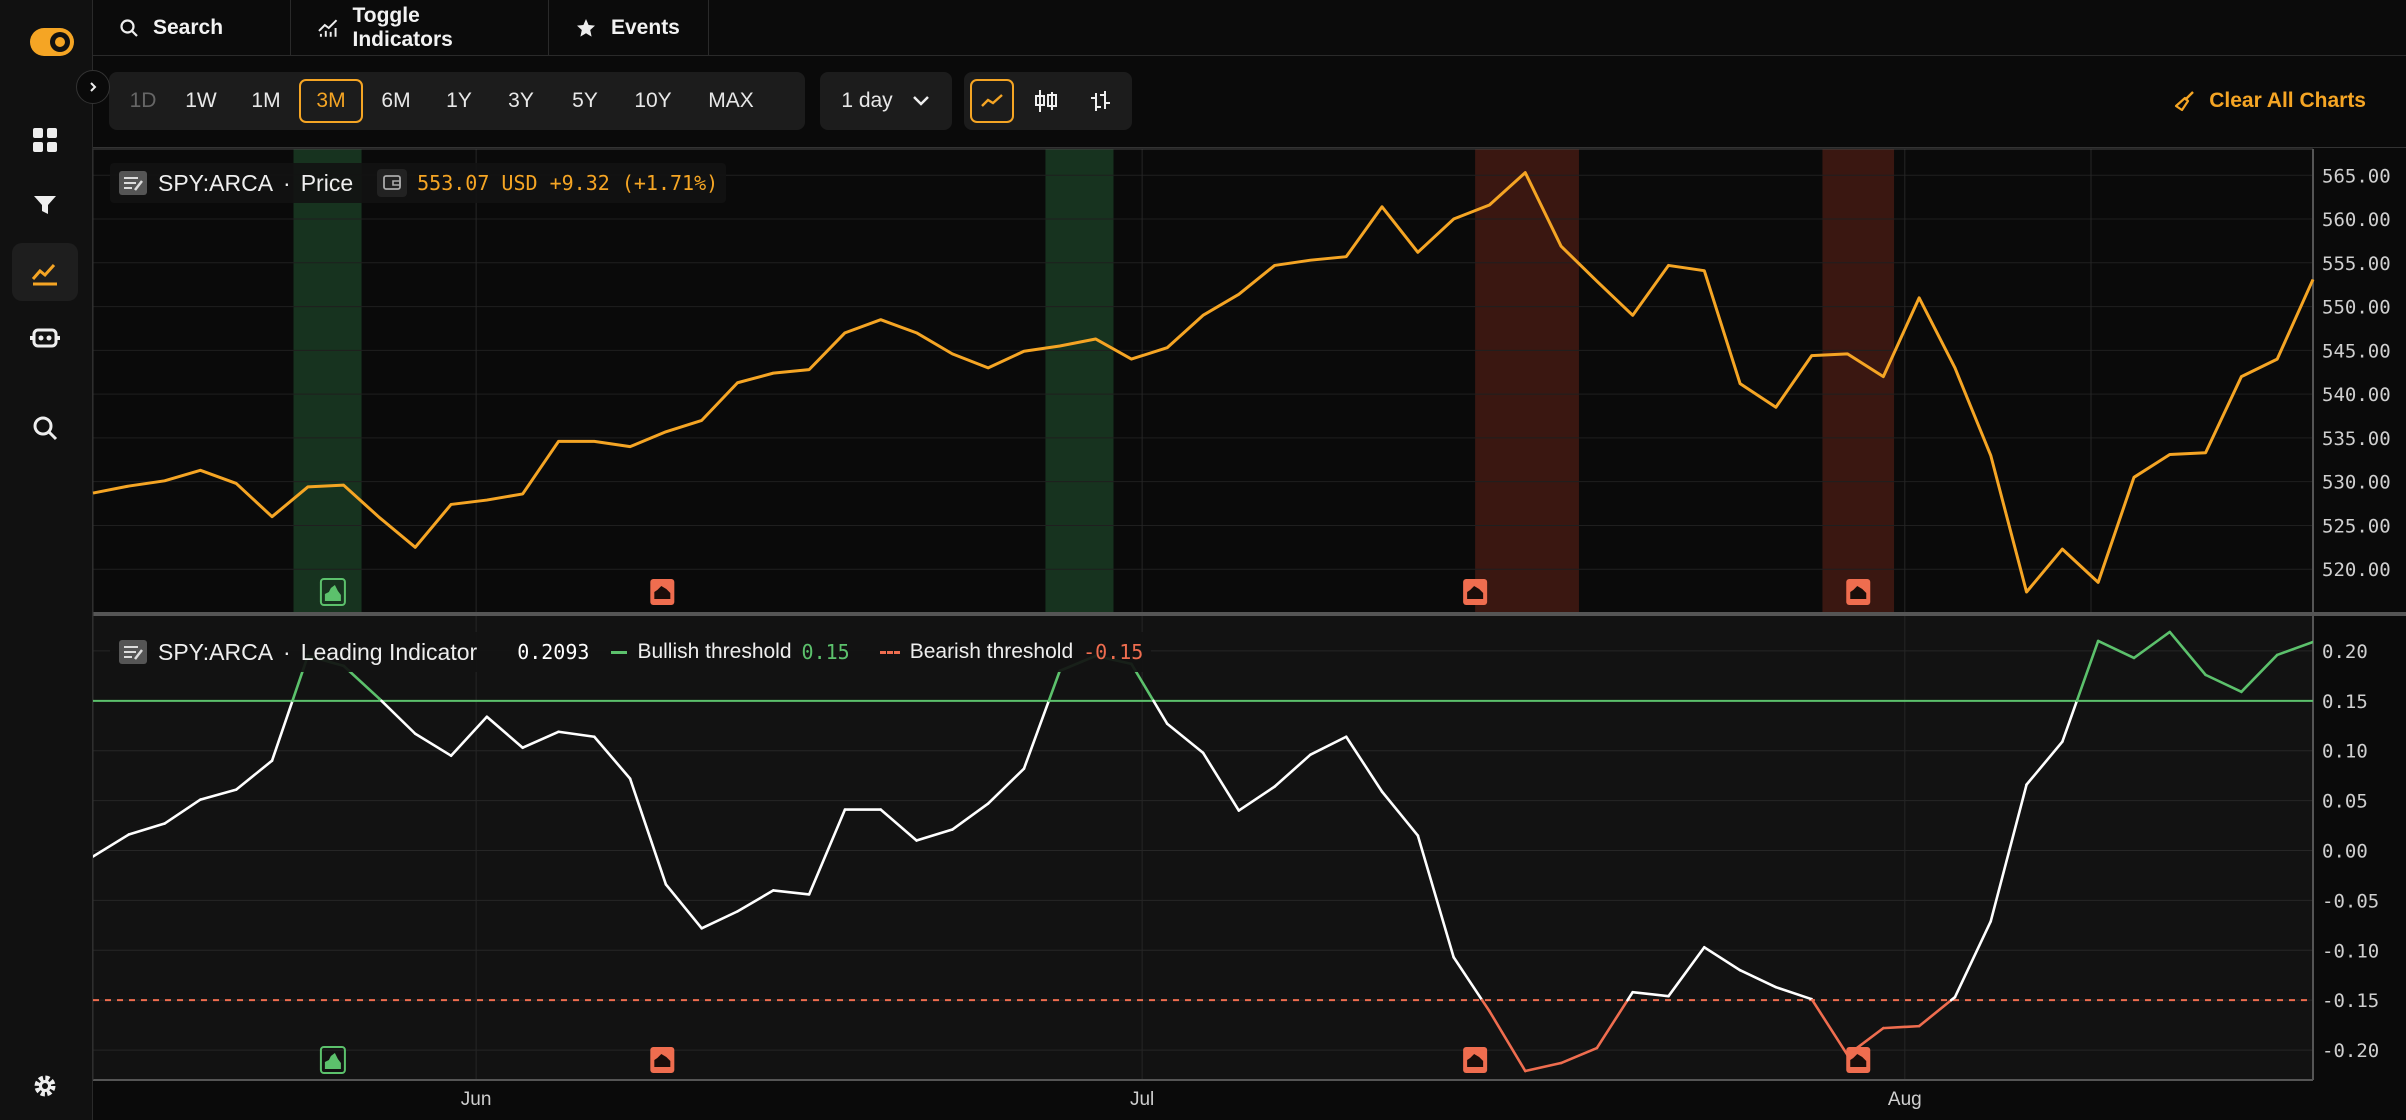 The width and height of the screenshot is (2406, 1120). What do you see at coordinates (553, 652) in the screenshot?
I see `indicator-legend-value: 0.2093` at bounding box center [553, 652].